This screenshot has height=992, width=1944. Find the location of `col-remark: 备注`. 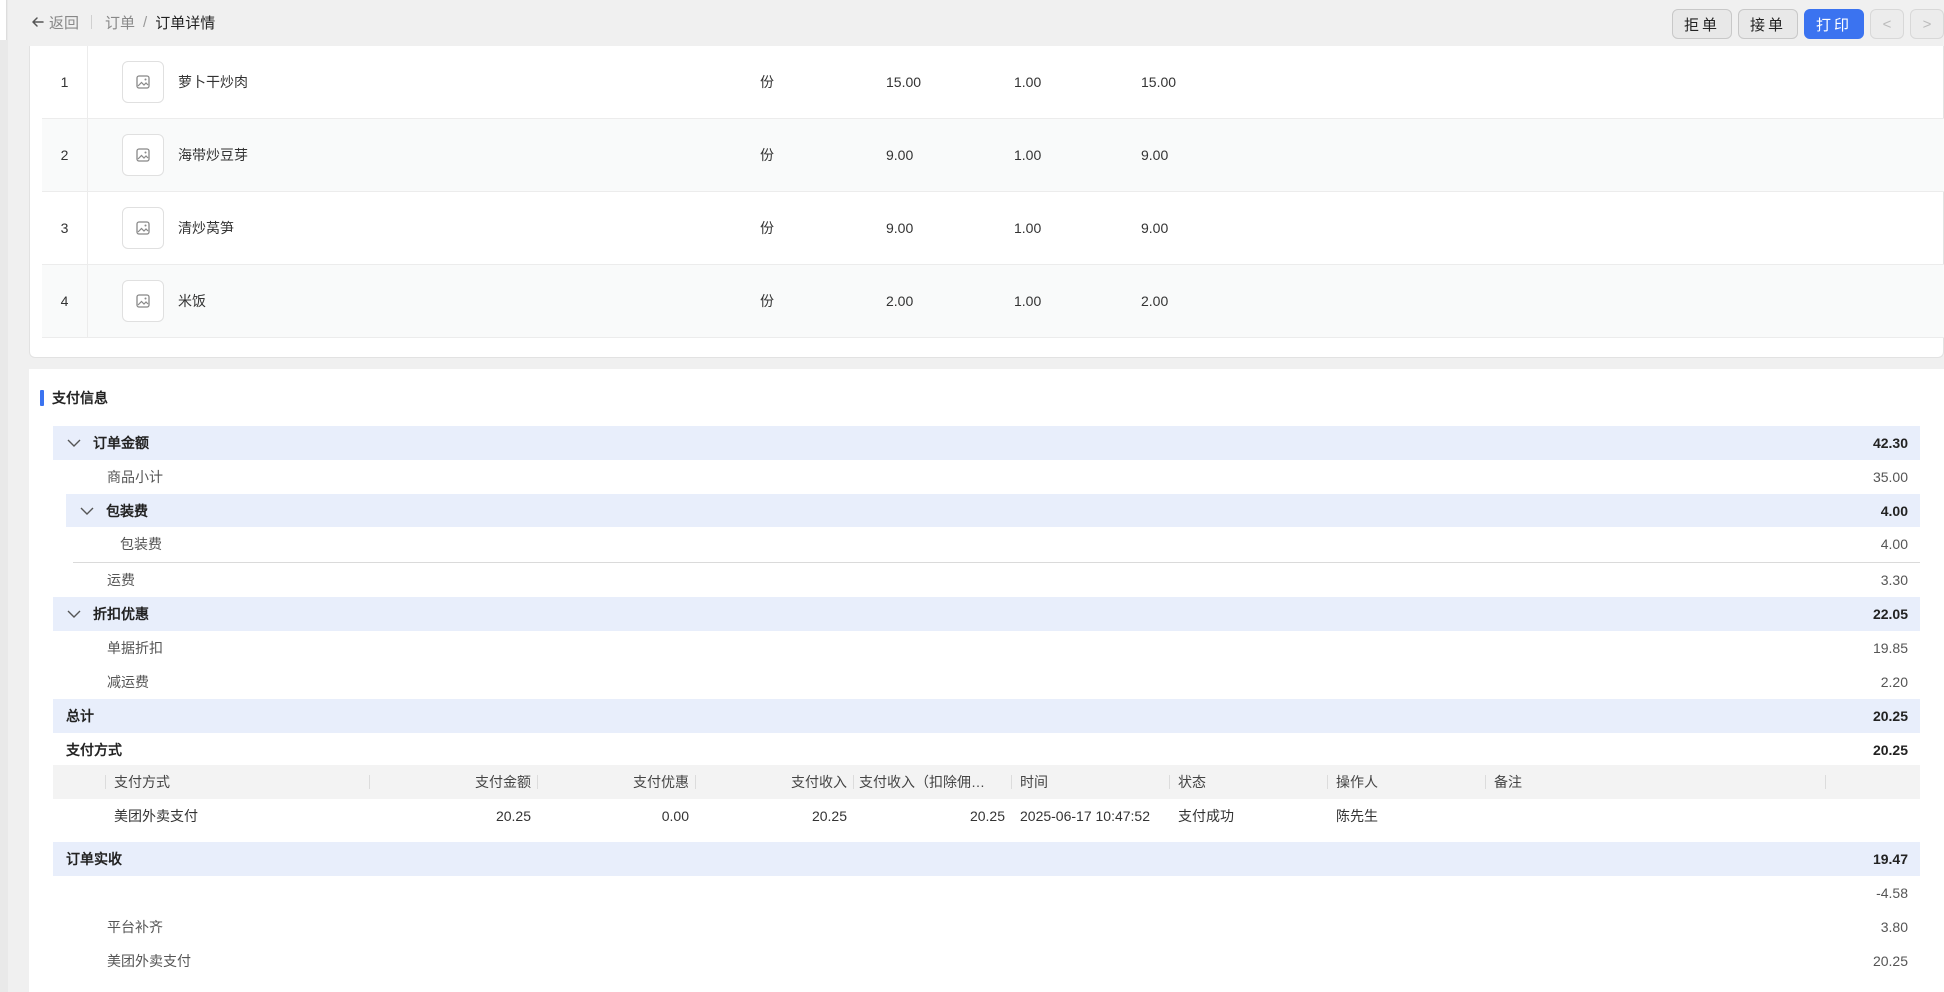

col-remark: 备注 is located at coordinates (1508, 782).